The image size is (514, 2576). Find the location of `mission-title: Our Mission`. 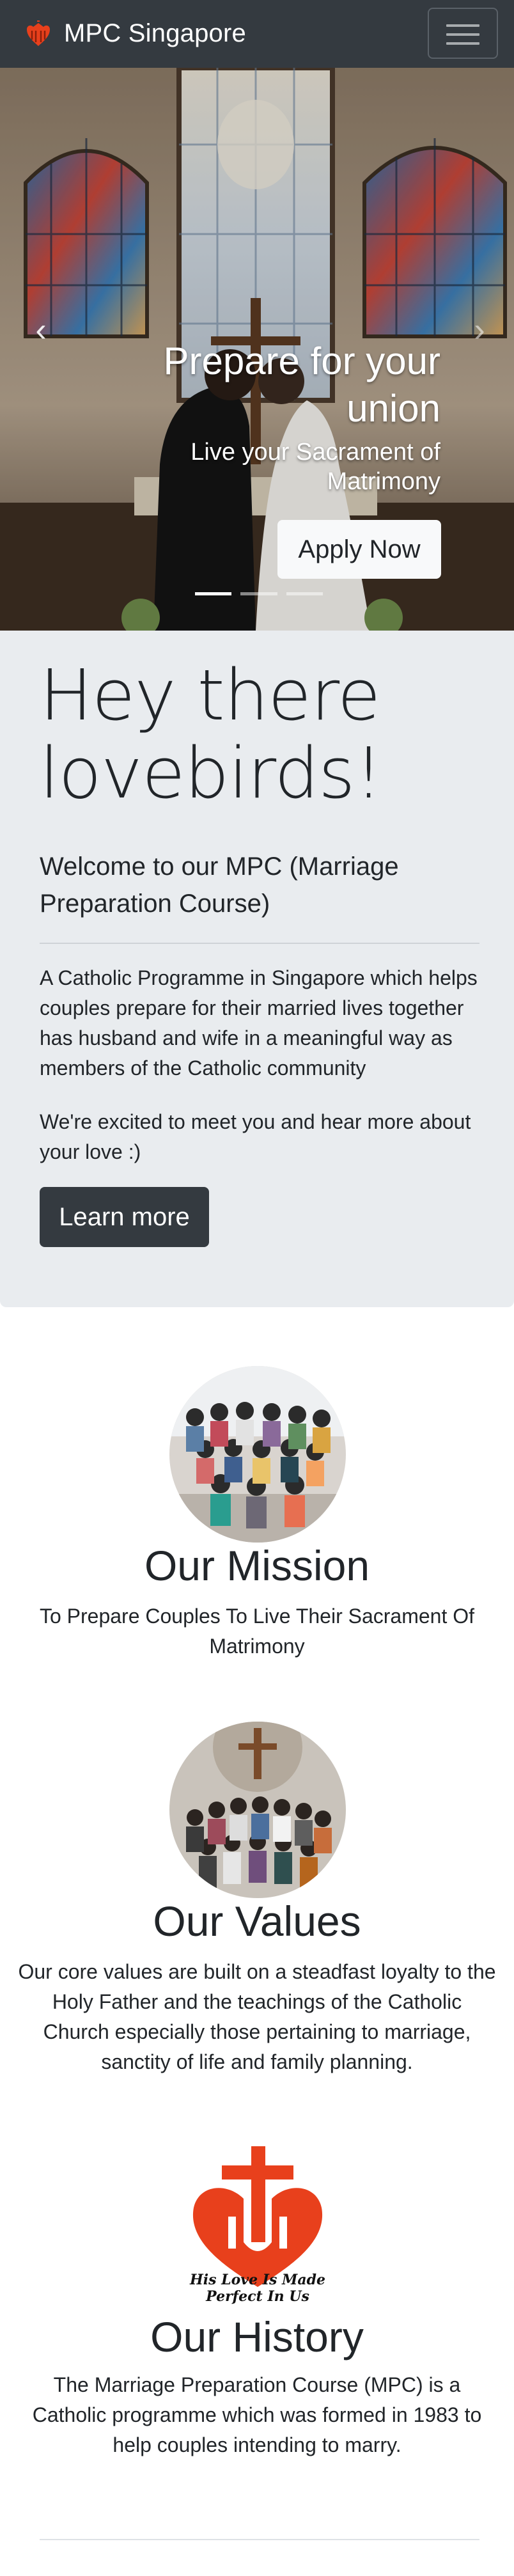

mission-title: Our Mission is located at coordinates (257, 1565).